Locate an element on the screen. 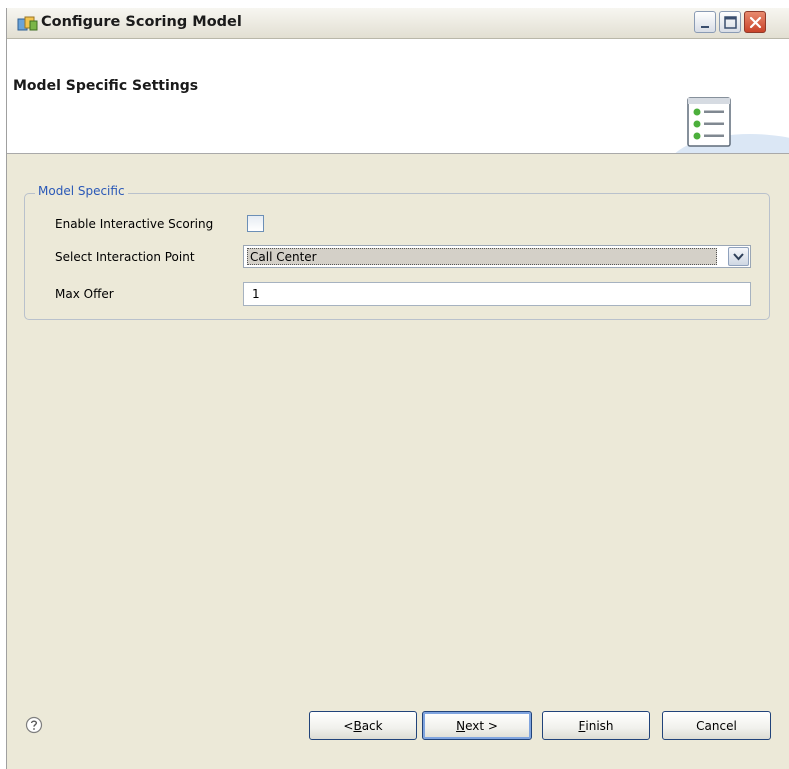 The width and height of the screenshot is (789, 769). title-bar: Configure Scoring Model is located at coordinates (398, 23).